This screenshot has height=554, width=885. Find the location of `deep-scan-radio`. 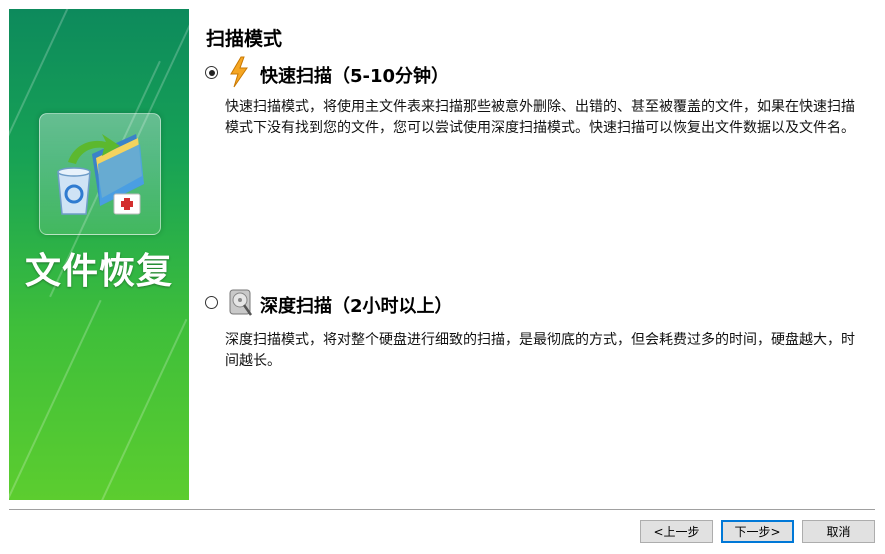

deep-scan-radio is located at coordinates (211, 302).